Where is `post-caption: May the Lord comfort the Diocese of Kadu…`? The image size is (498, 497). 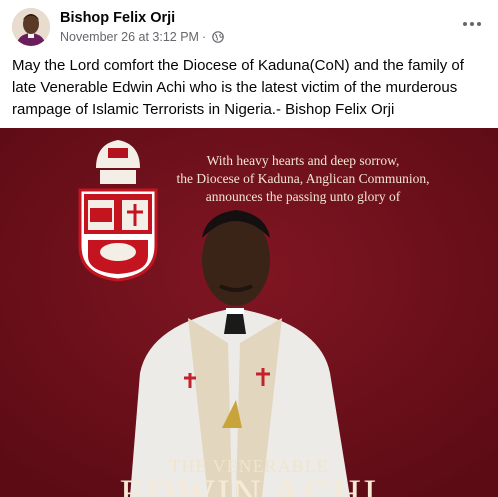
post-caption: May the Lord comfort the Diocese of Kadu… is located at coordinates (238, 87).